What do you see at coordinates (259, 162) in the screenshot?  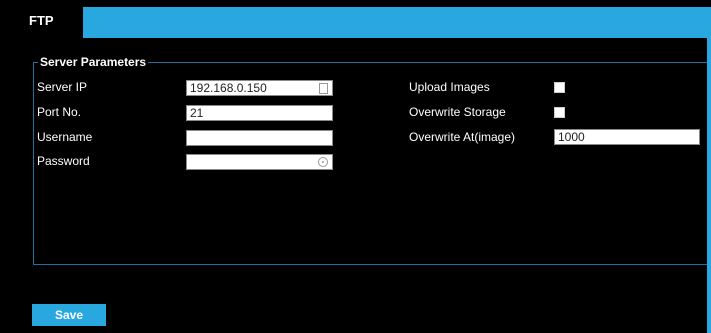 I see `password-field` at bounding box center [259, 162].